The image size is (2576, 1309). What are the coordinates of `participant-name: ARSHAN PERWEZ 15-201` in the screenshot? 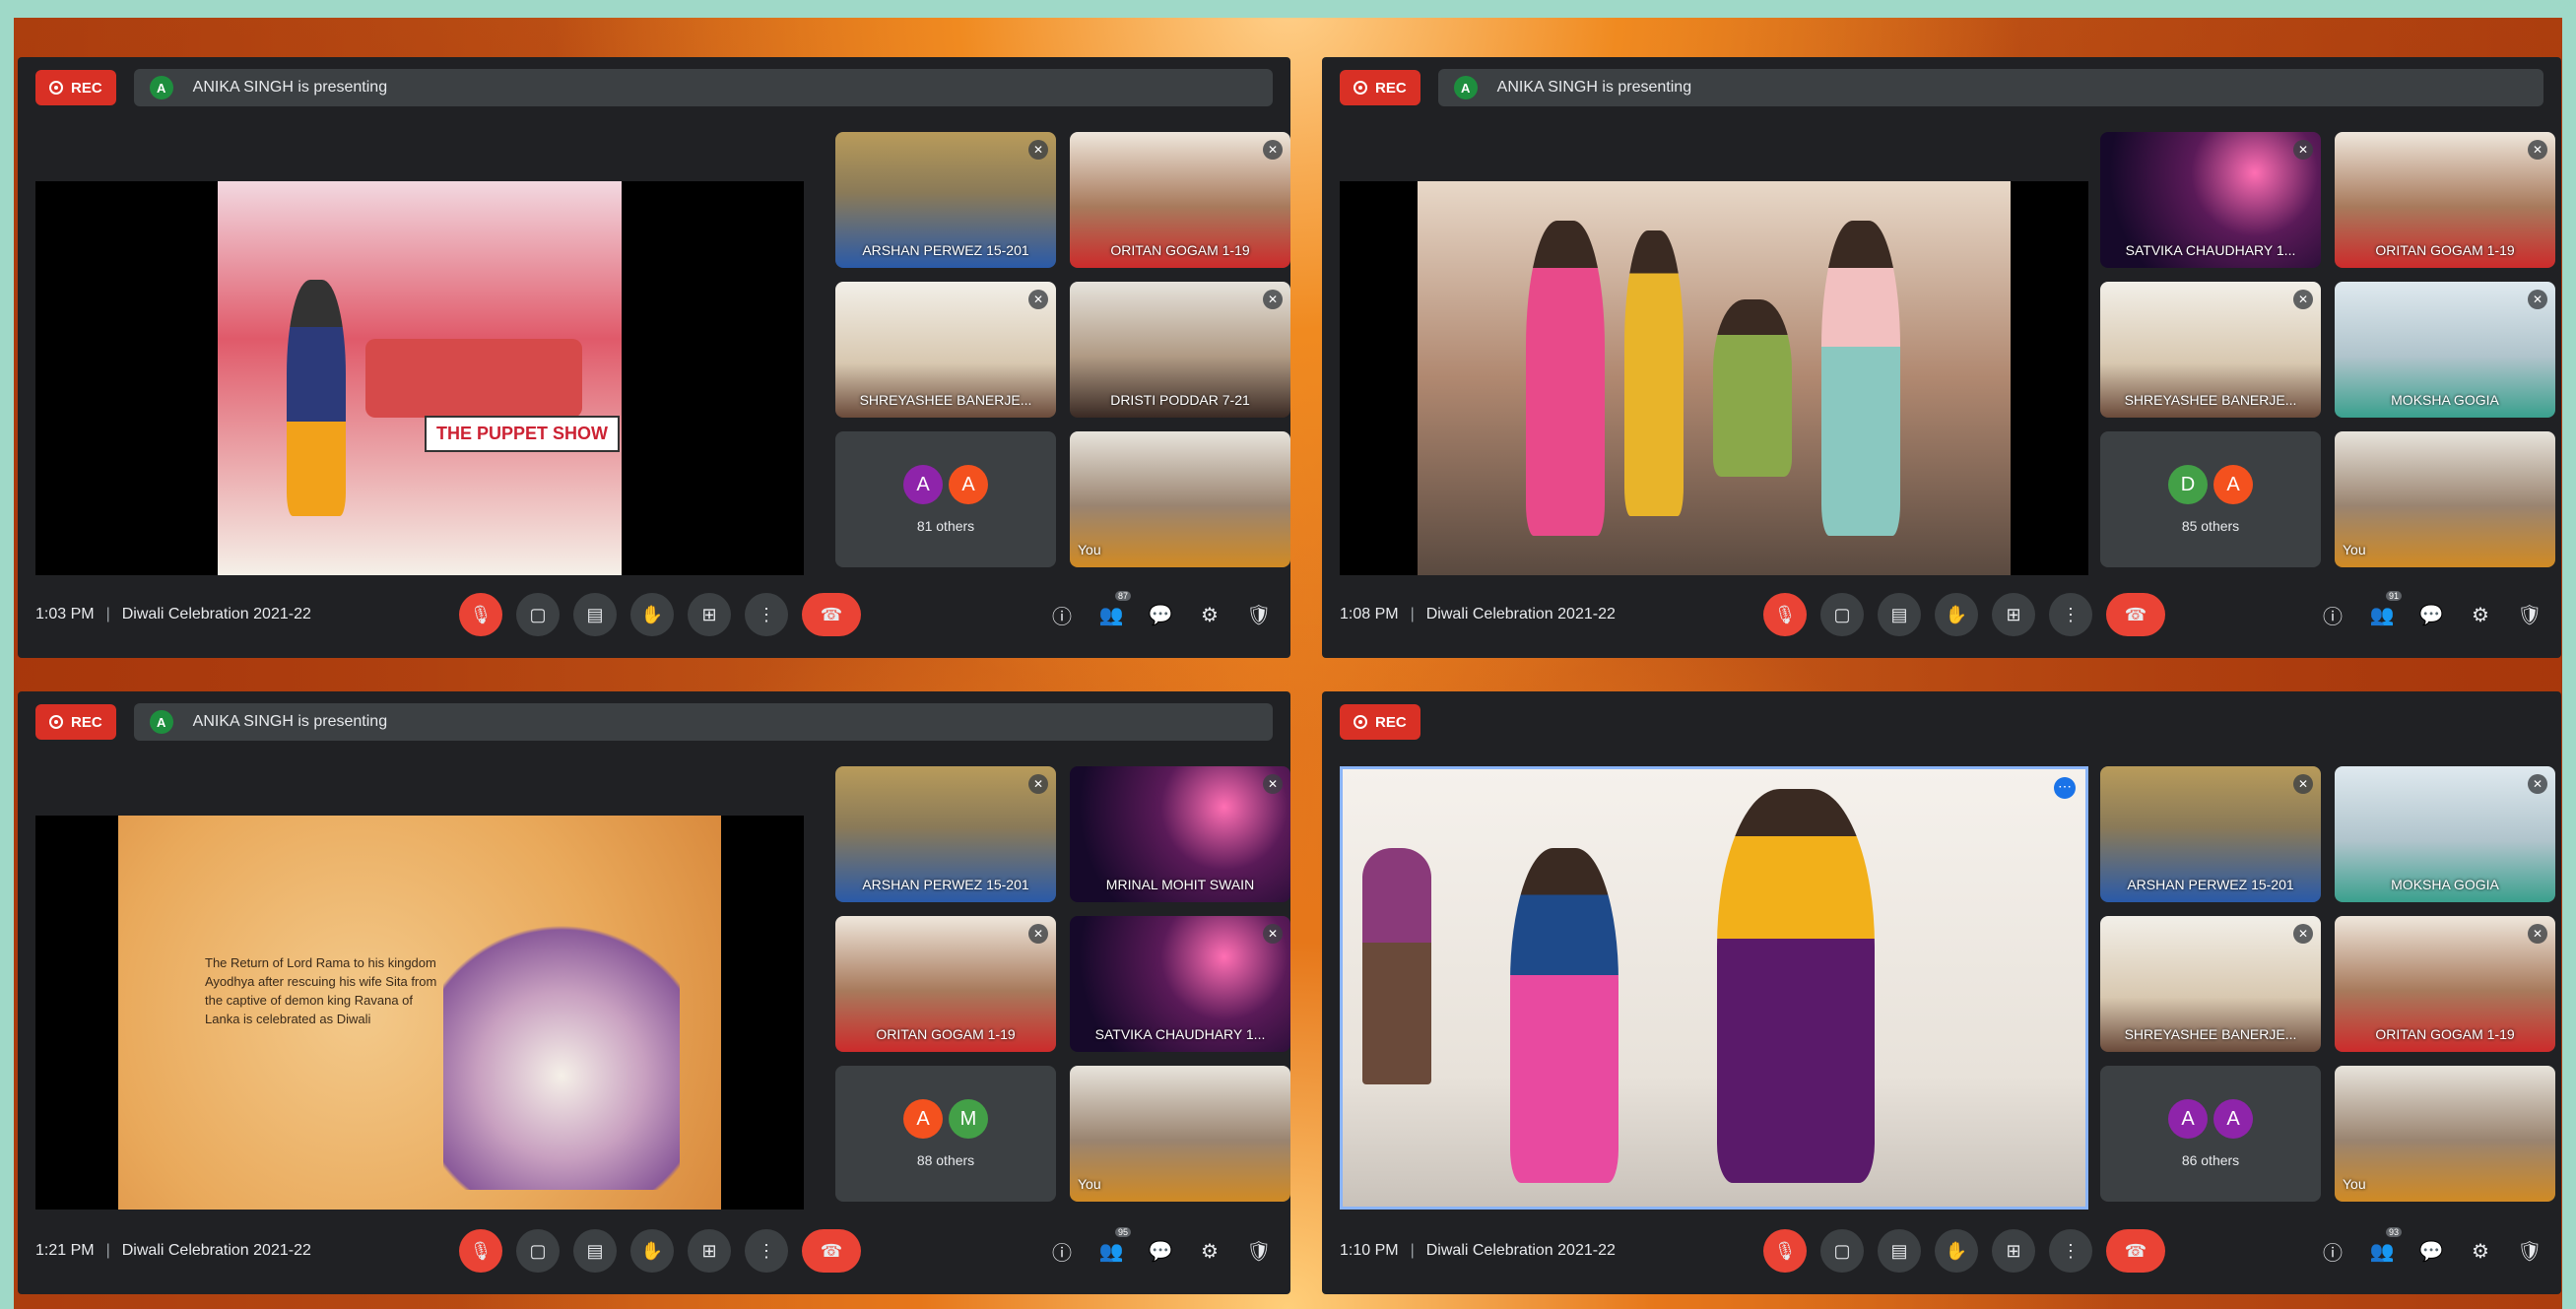 It's located at (946, 250).